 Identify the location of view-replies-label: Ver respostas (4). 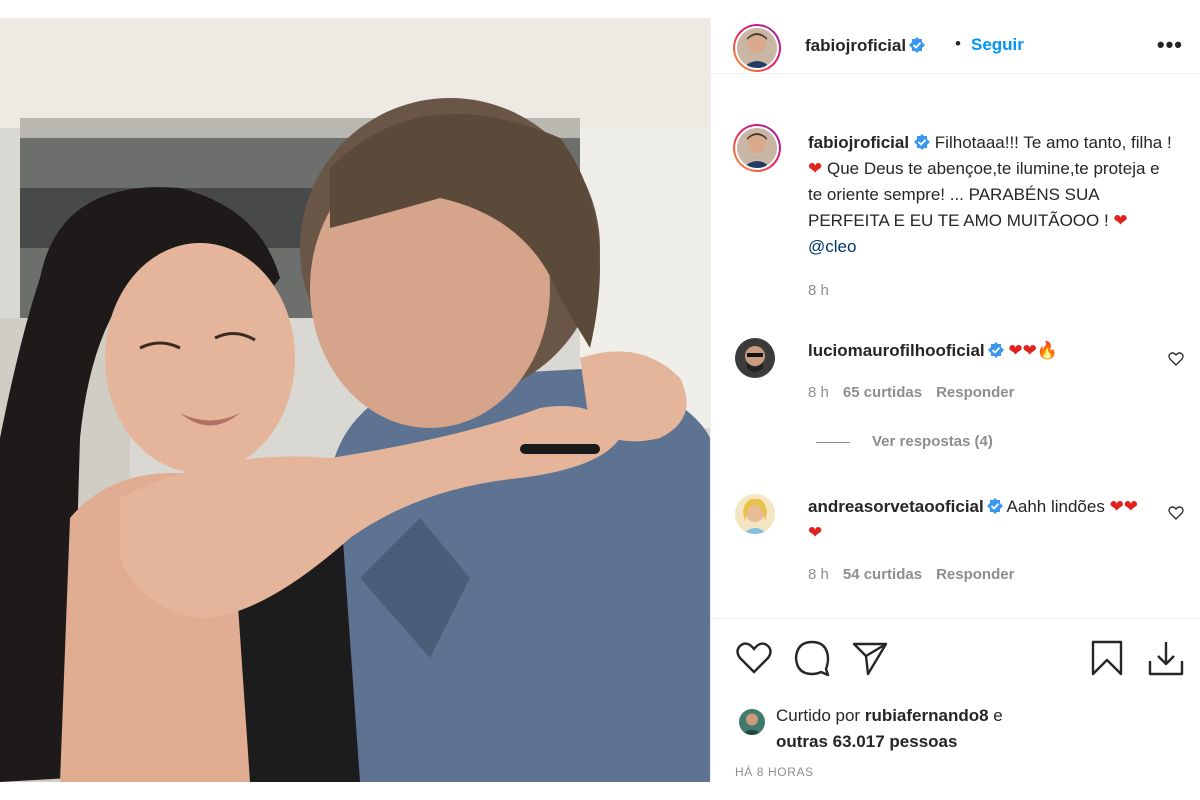
(932, 441).